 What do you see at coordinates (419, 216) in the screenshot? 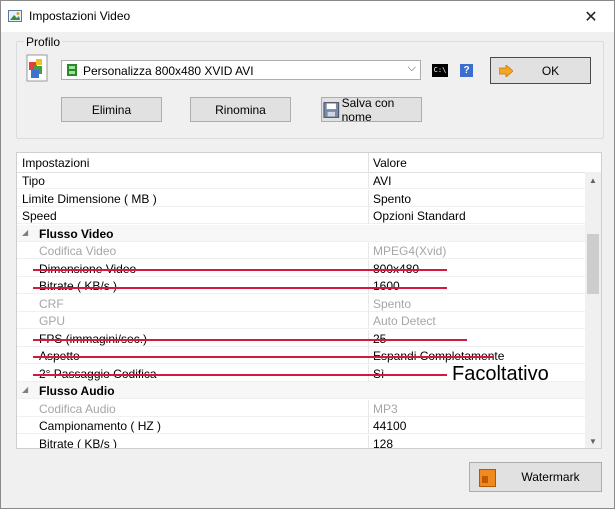
I see `grid-row-value: Opzioni Standard` at bounding box center [419, 216].